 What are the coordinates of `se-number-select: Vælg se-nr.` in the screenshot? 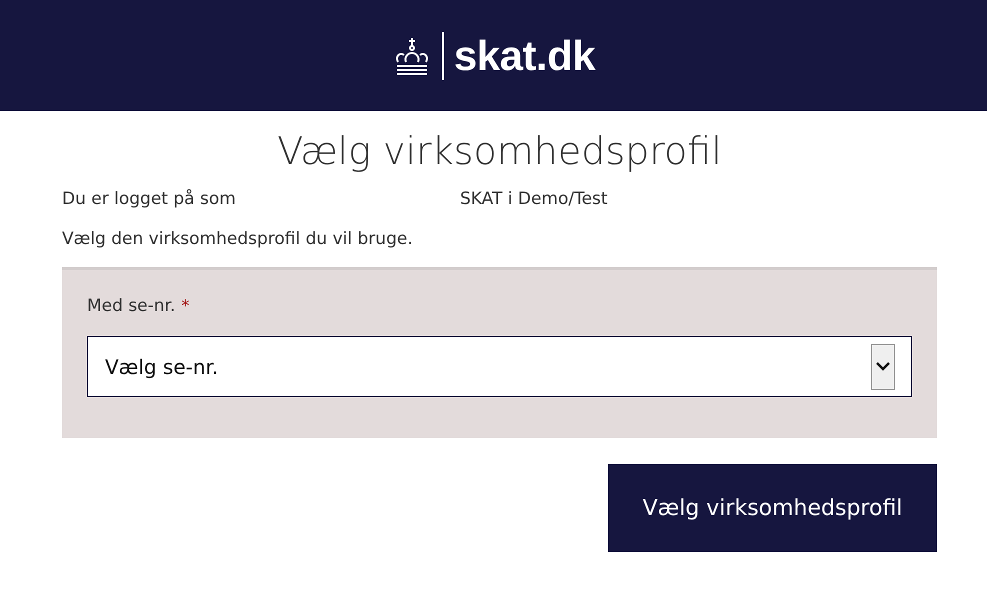 It's located at (499, 366).